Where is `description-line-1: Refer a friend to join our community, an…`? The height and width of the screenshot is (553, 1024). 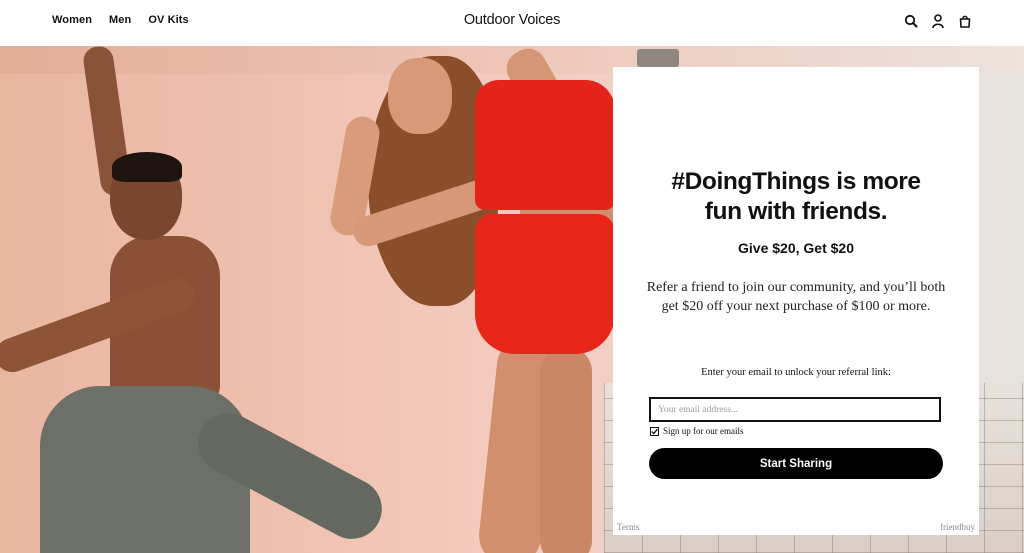
description-line-1: Refer a friend to join our community, an… is located at coordinates (796, 287).